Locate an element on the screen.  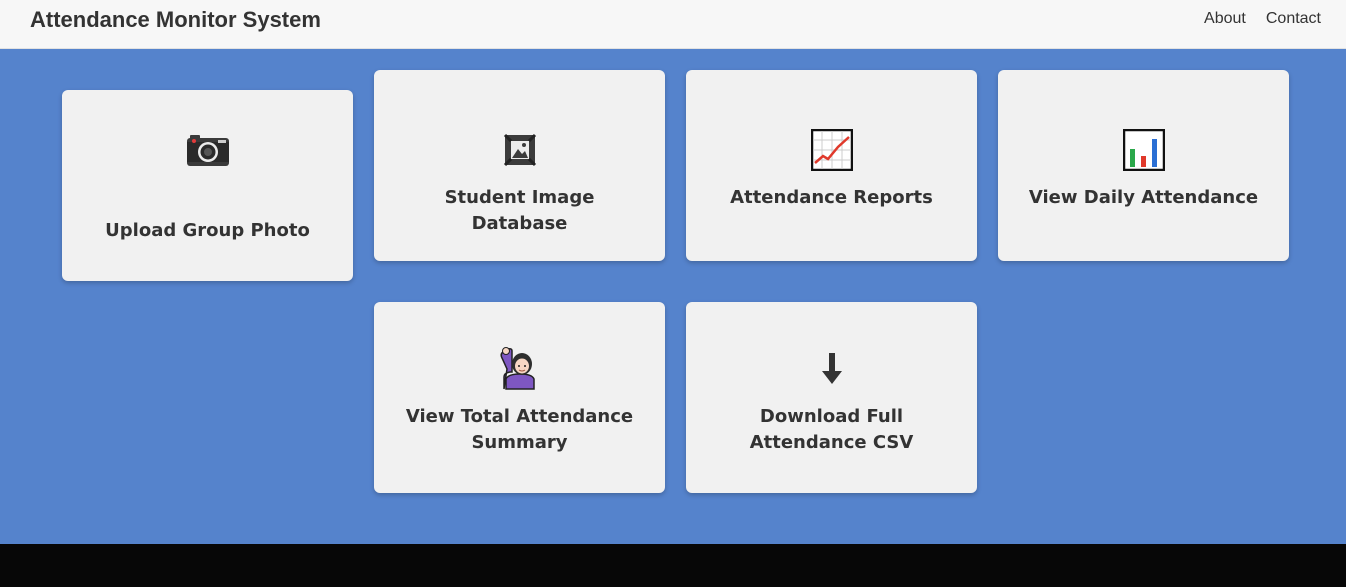
student-image-database-card: Student Image Database is located at coordinates (519, 165).